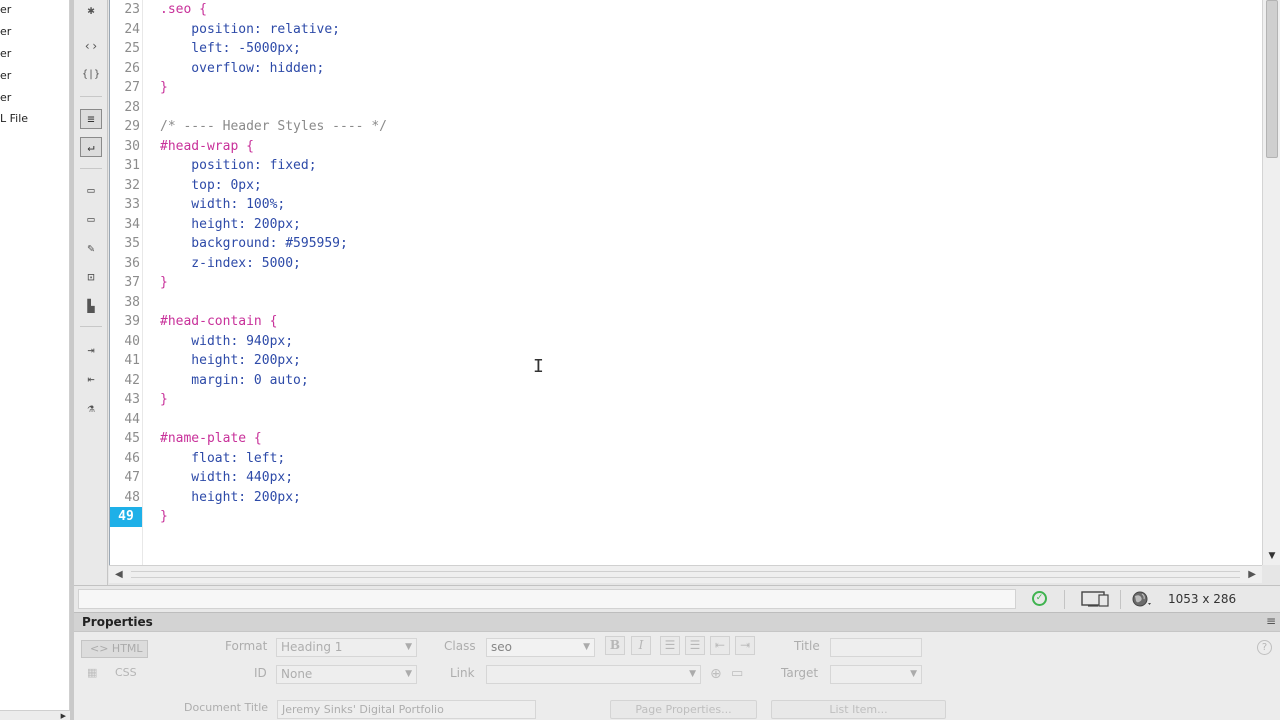 Image resolution: width=1280 pixels, height=720 pixels. Describe the element at coordinates (91, 119) in the screenshot. I see `line-numbers-icon: ≡` at that location.